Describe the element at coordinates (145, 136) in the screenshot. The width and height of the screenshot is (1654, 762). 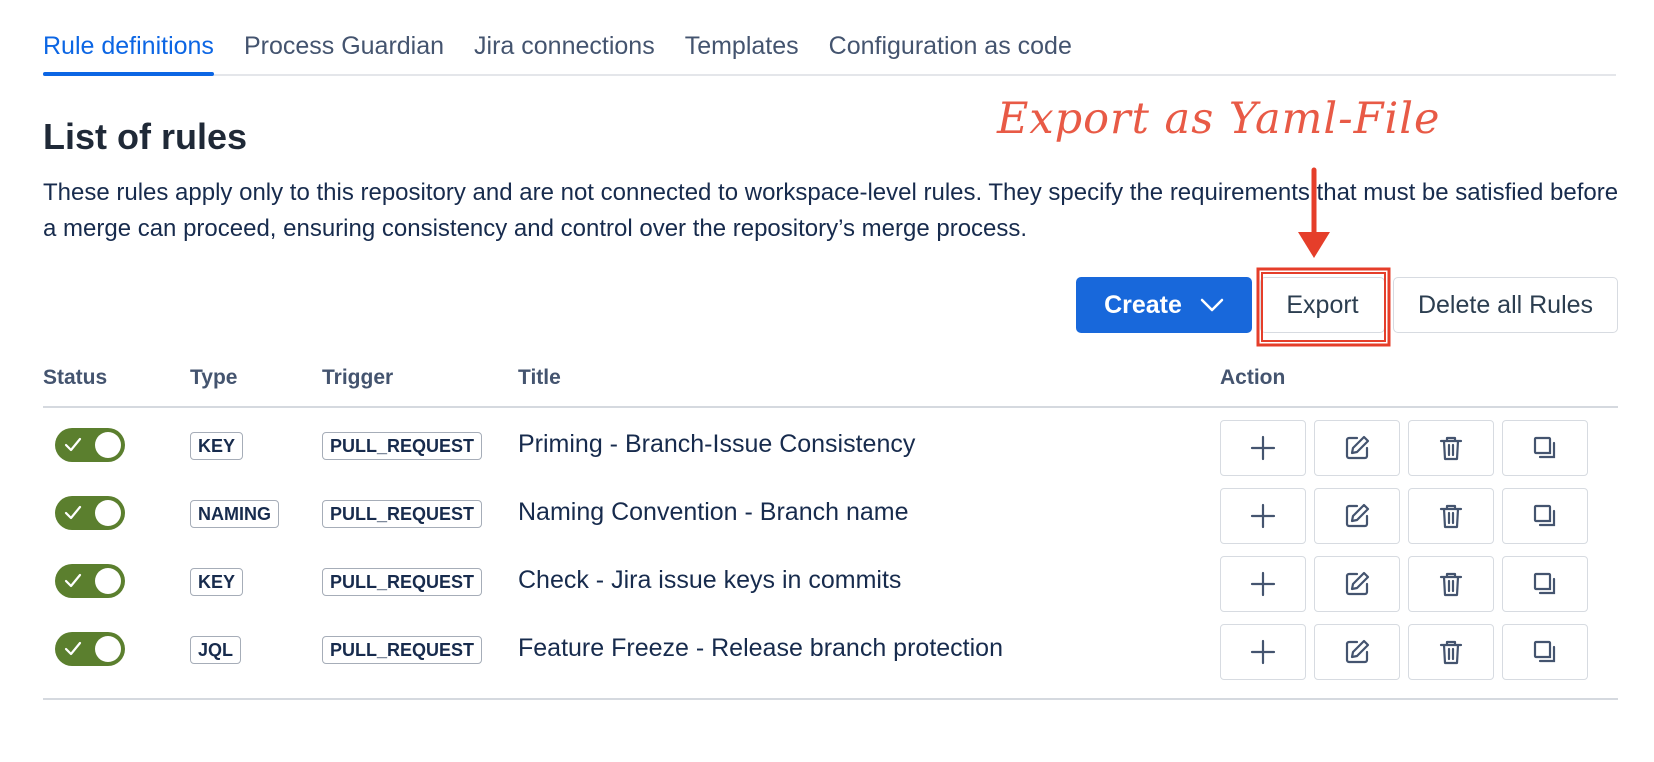
I see `page-title: List of rules` at that location.